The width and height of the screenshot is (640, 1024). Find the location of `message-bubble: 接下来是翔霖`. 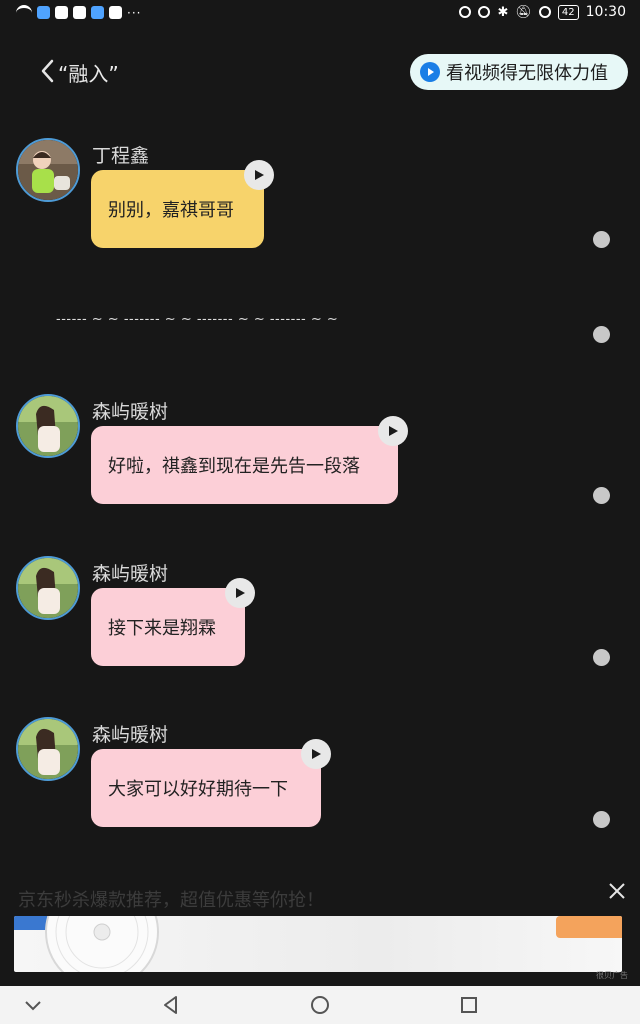

message-bubble: 接下来是翔霖 is located at coordinates (168, 627).